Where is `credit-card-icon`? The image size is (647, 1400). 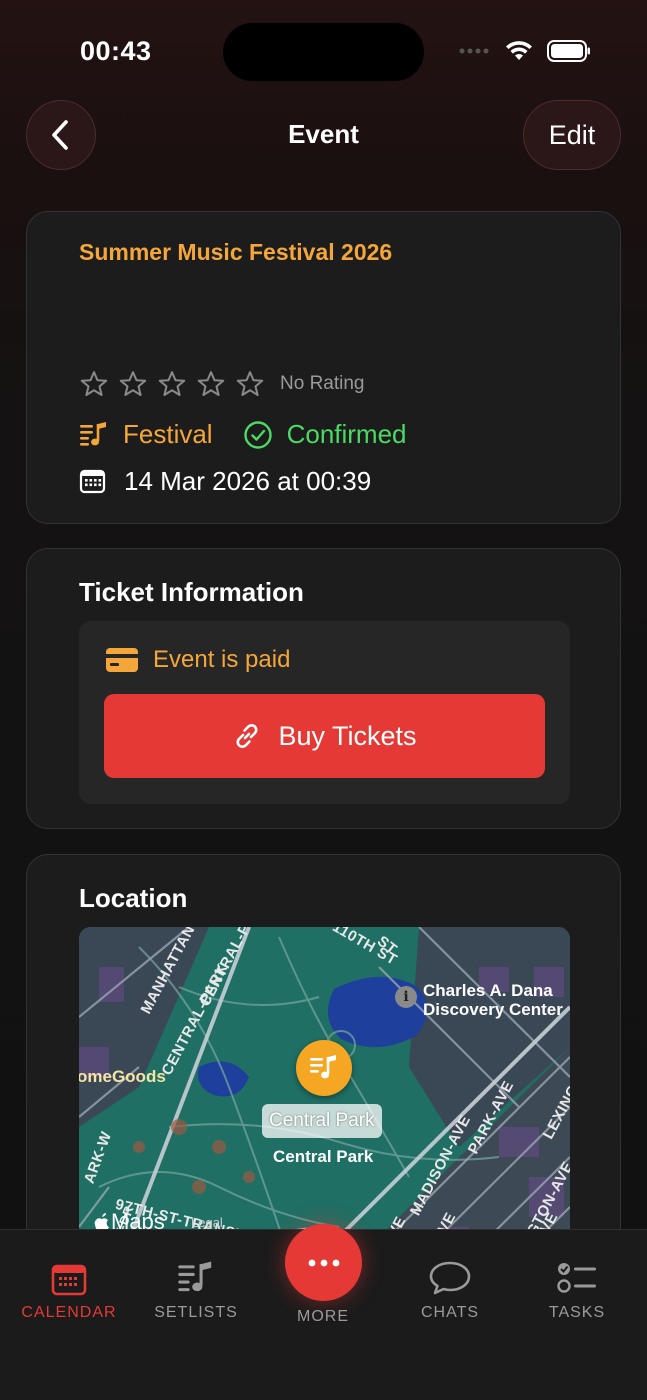 credit-card-icon is located at coordinates (122, 660).